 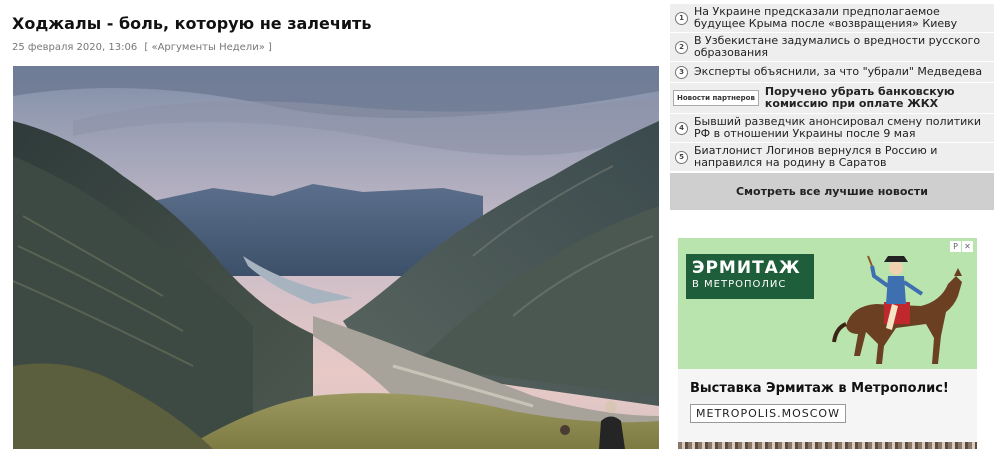 I want to click on news-number-badge: 3, so click(x=681, y=72).